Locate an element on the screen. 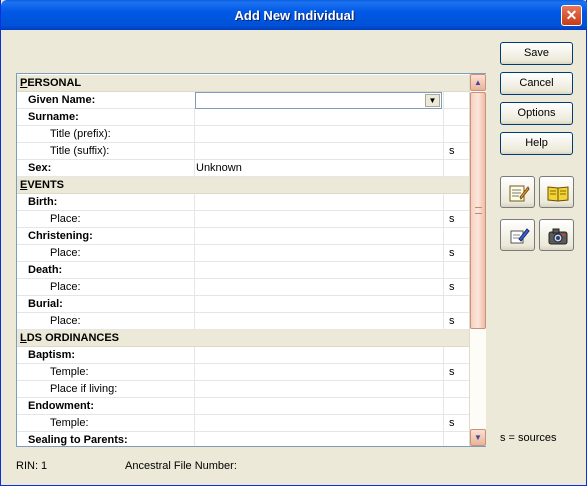  dialog-title: Add New Individual is located at coordinates (294, 15).